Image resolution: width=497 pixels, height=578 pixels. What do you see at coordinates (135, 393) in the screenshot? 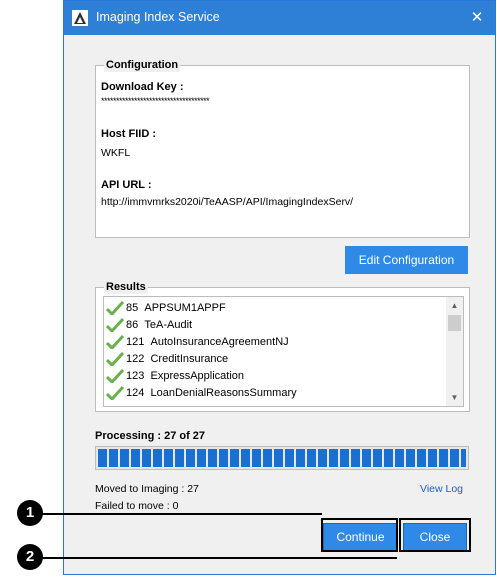
I see `item-id: 124` at bounding box center [135, 393].